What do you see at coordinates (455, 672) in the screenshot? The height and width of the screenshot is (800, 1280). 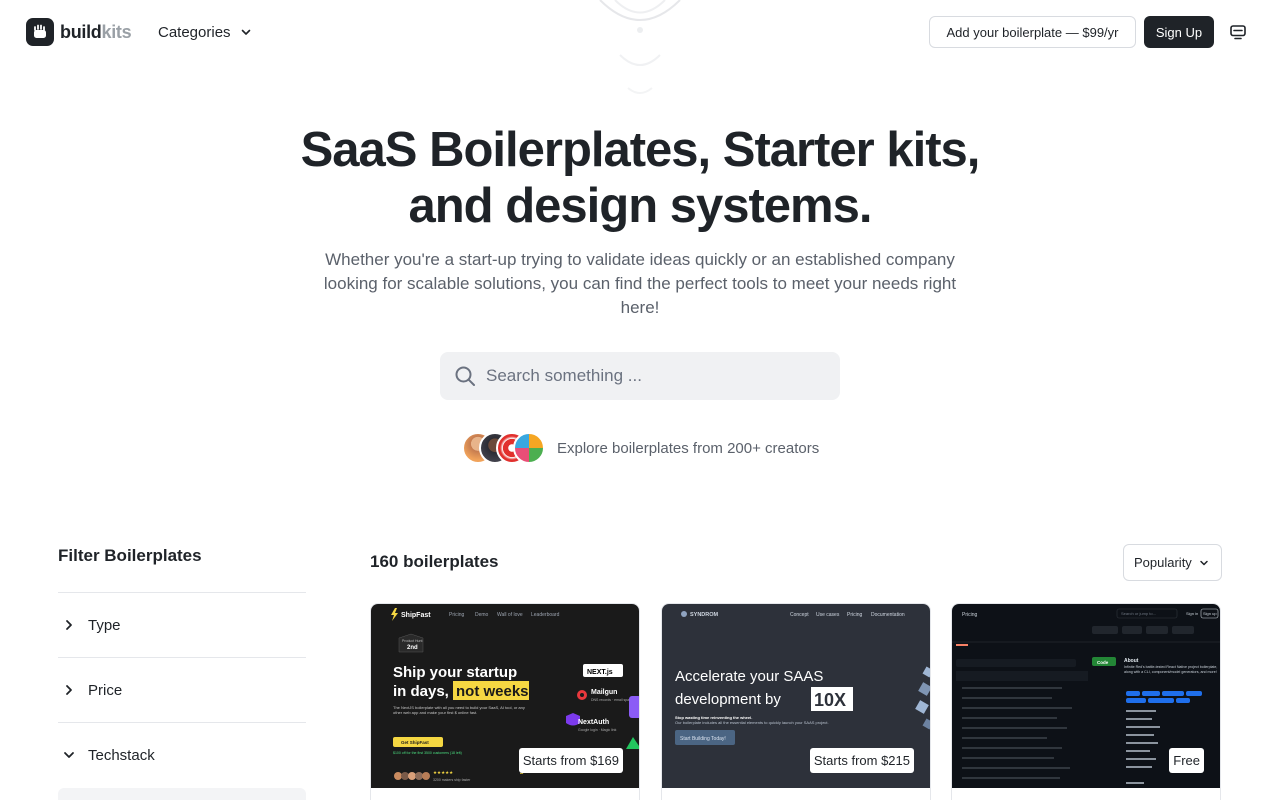 I see `card-headline: Ship your startup` at bounding box center [455, 672].